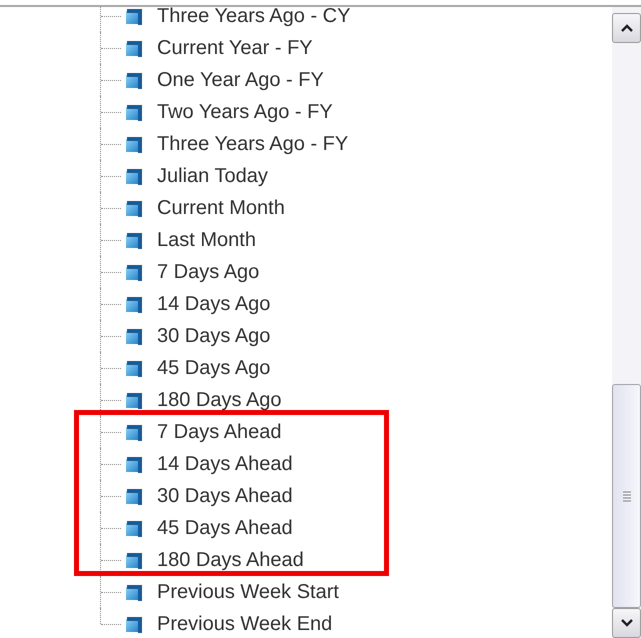  What do you see at coordinates (252, 144) in the screenshot?
I see `tree-item: Three Years Ago - FY` at bounding box center [252, 144].